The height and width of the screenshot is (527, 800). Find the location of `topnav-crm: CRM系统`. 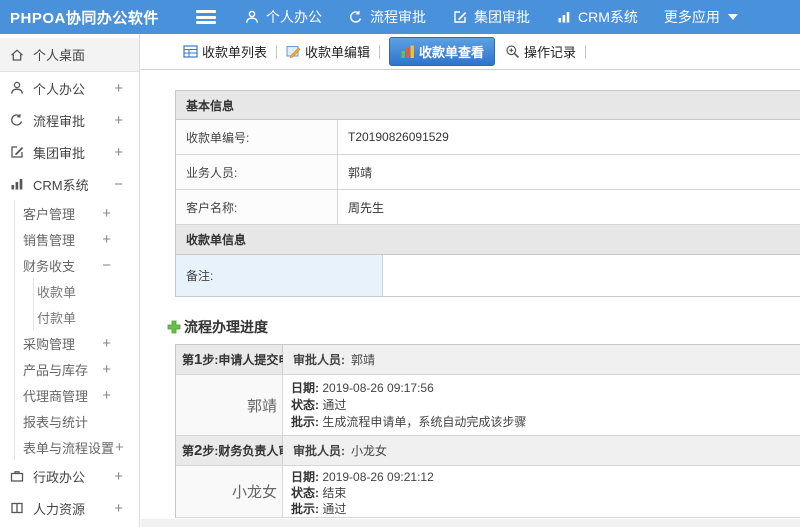

topnav-crm: CRM系统 is located at coordinates (597, 17).